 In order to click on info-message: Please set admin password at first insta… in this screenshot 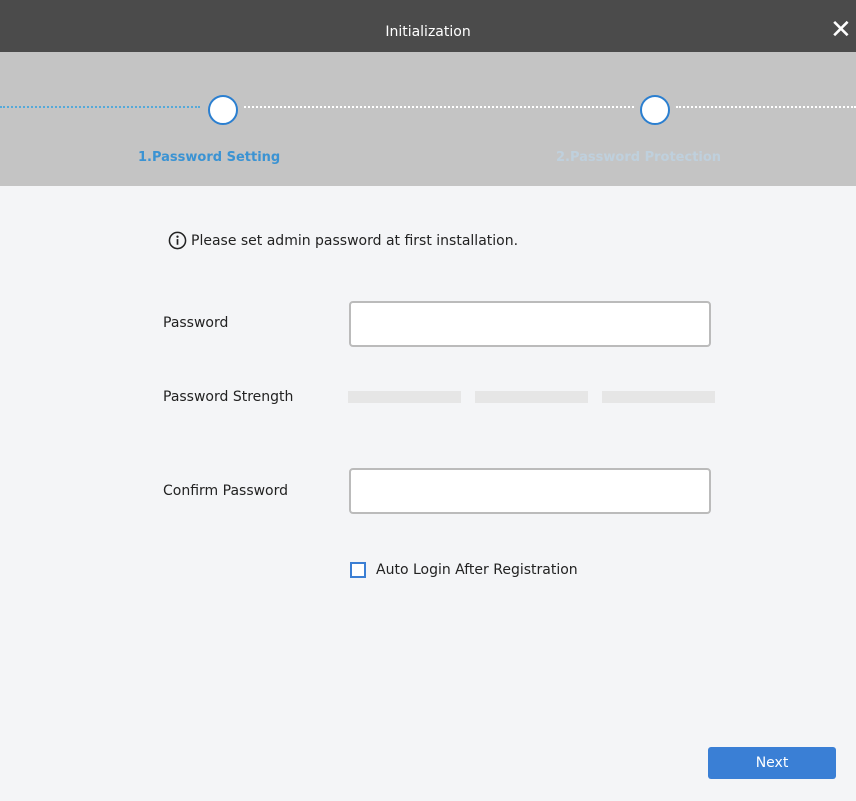, I will do `click(343, 240)`.